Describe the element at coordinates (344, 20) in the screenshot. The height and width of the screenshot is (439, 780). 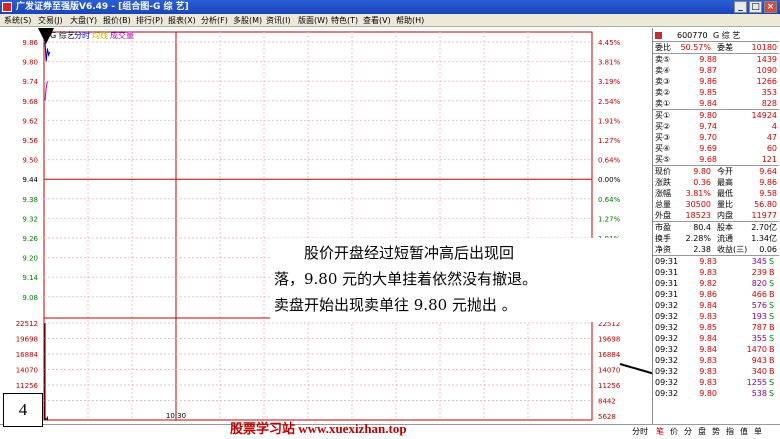
I see `menu-special: 特色(T)` at that location.